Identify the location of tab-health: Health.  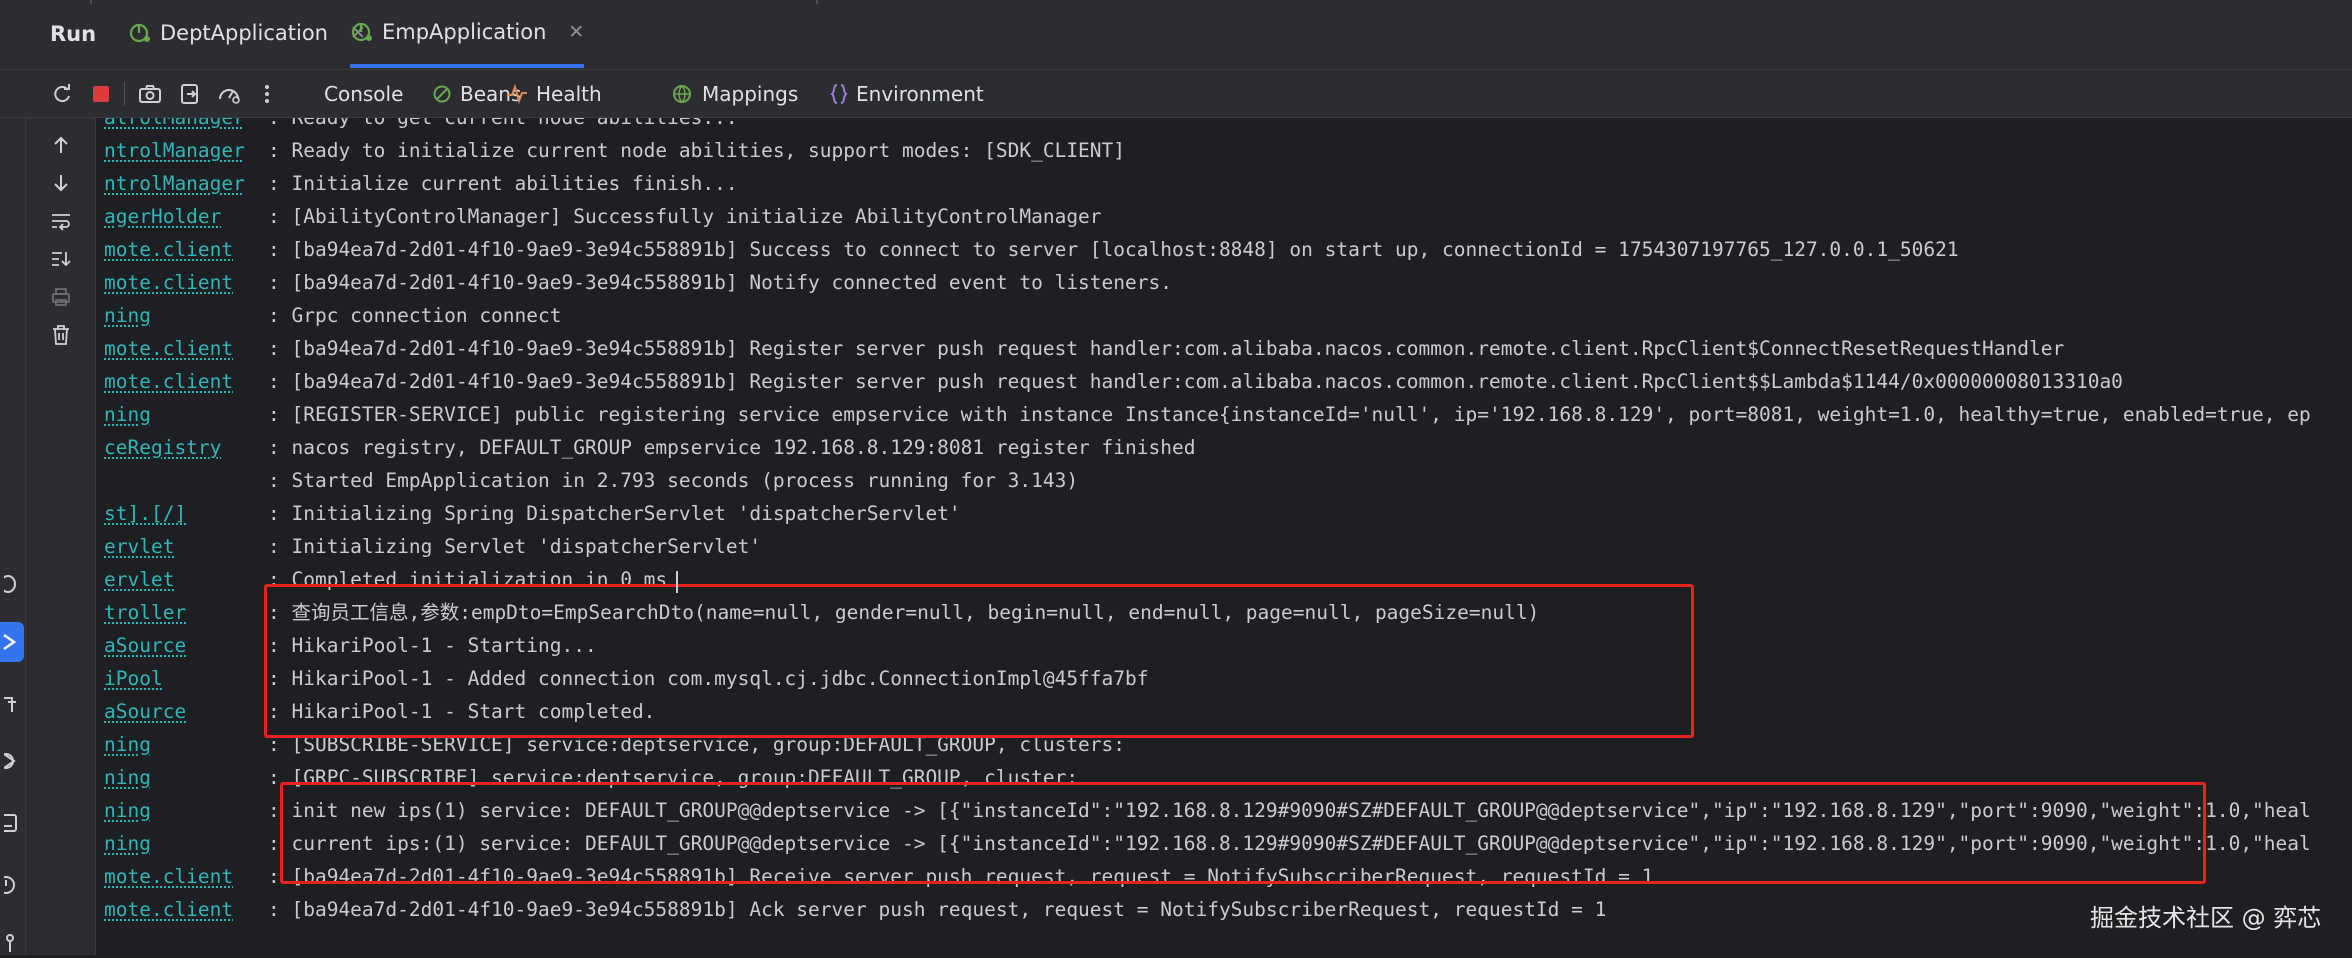
(554, 94).